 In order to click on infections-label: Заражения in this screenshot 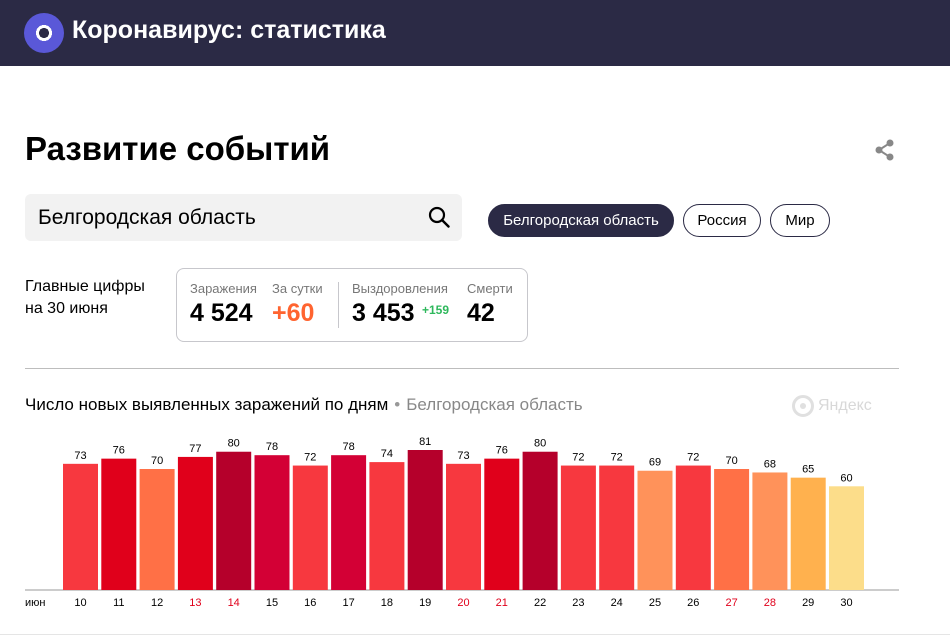, I will do `click(223, 288)`.